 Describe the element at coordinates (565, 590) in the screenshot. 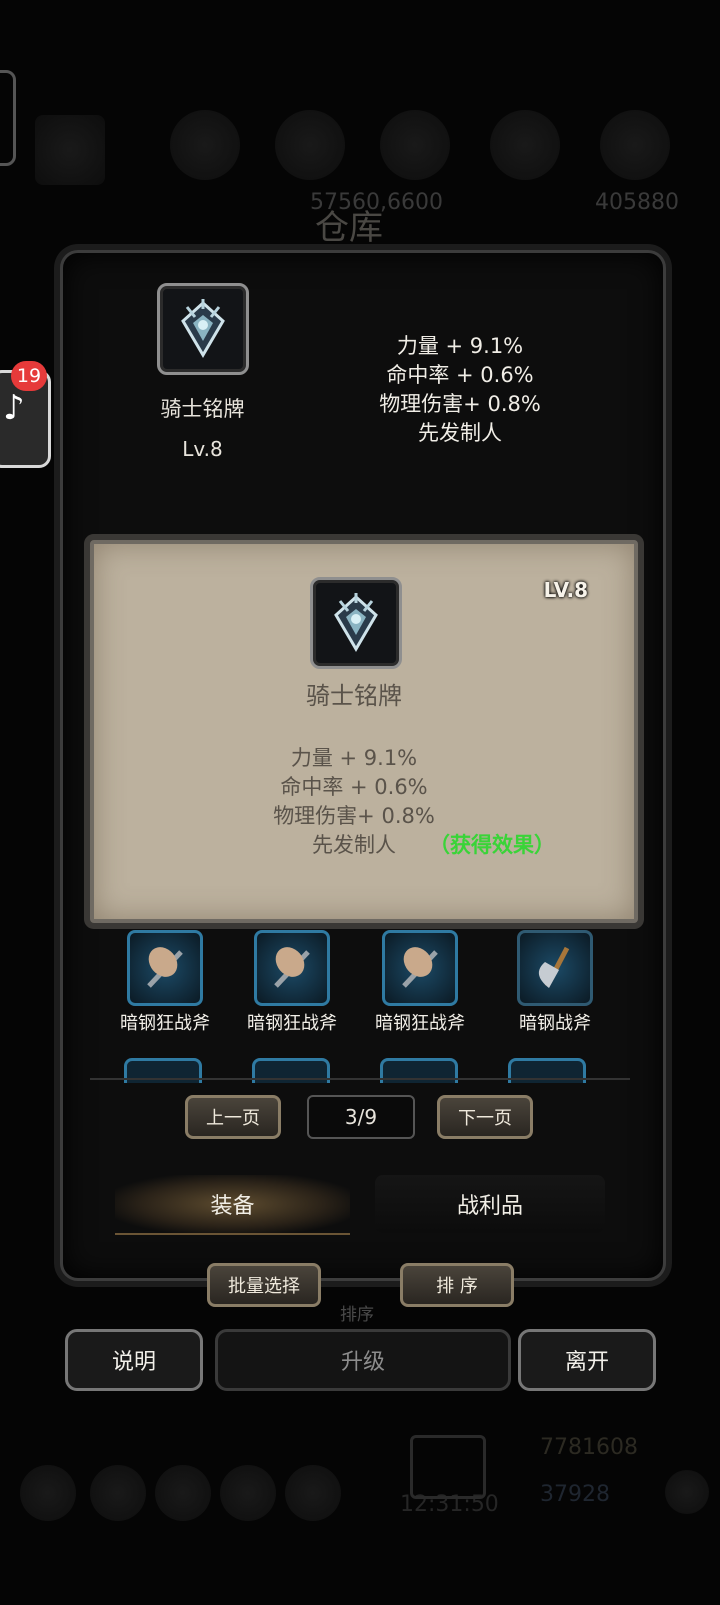

I see `card-level: LV.8` at that location.